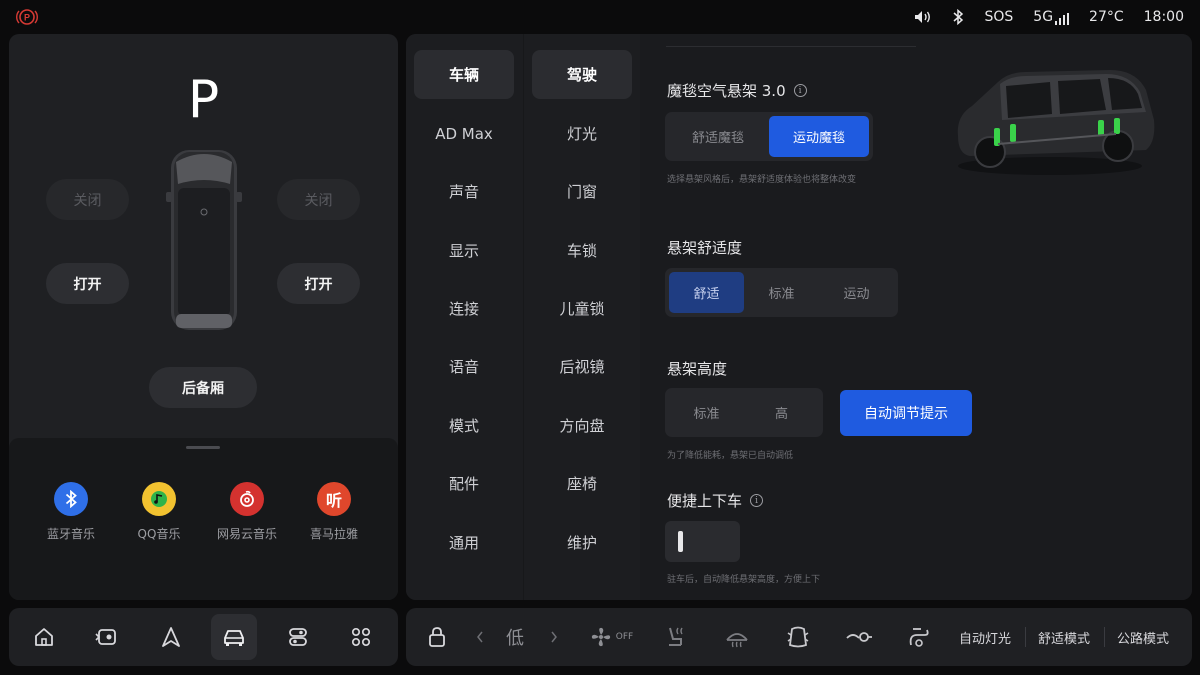  I want to click on recirculation-button, so click(920, 637).